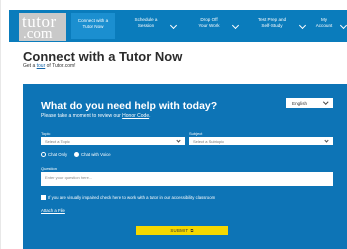 The image size is (347, 249). What do you see at coordinates (82, 116) in the screenshot?
I see `form-sub-prefix: Please take a moment to review our` at bounding box center [82, 116].